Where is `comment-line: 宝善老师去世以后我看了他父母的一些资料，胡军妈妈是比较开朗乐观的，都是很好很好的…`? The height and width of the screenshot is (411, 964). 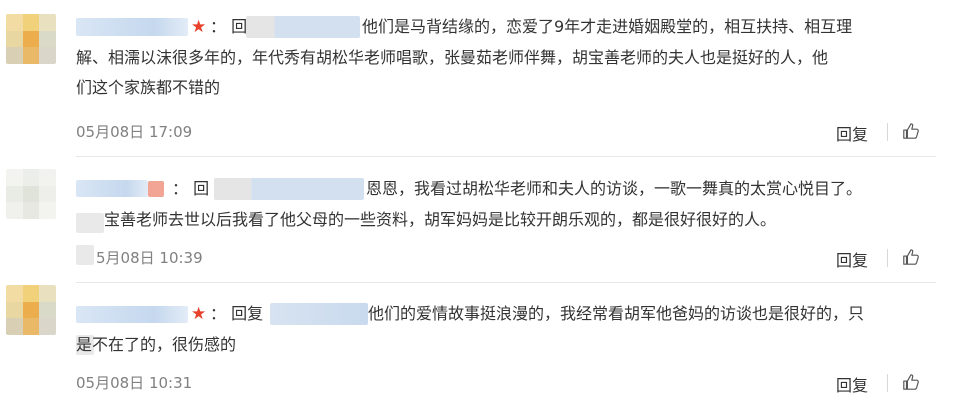 comment-line: 宝善老师去世以后我看了他父母的一些资料，胡军妈妈是比较开朗乐观的，都是很好很好的… is located at coordinates (440, 219).